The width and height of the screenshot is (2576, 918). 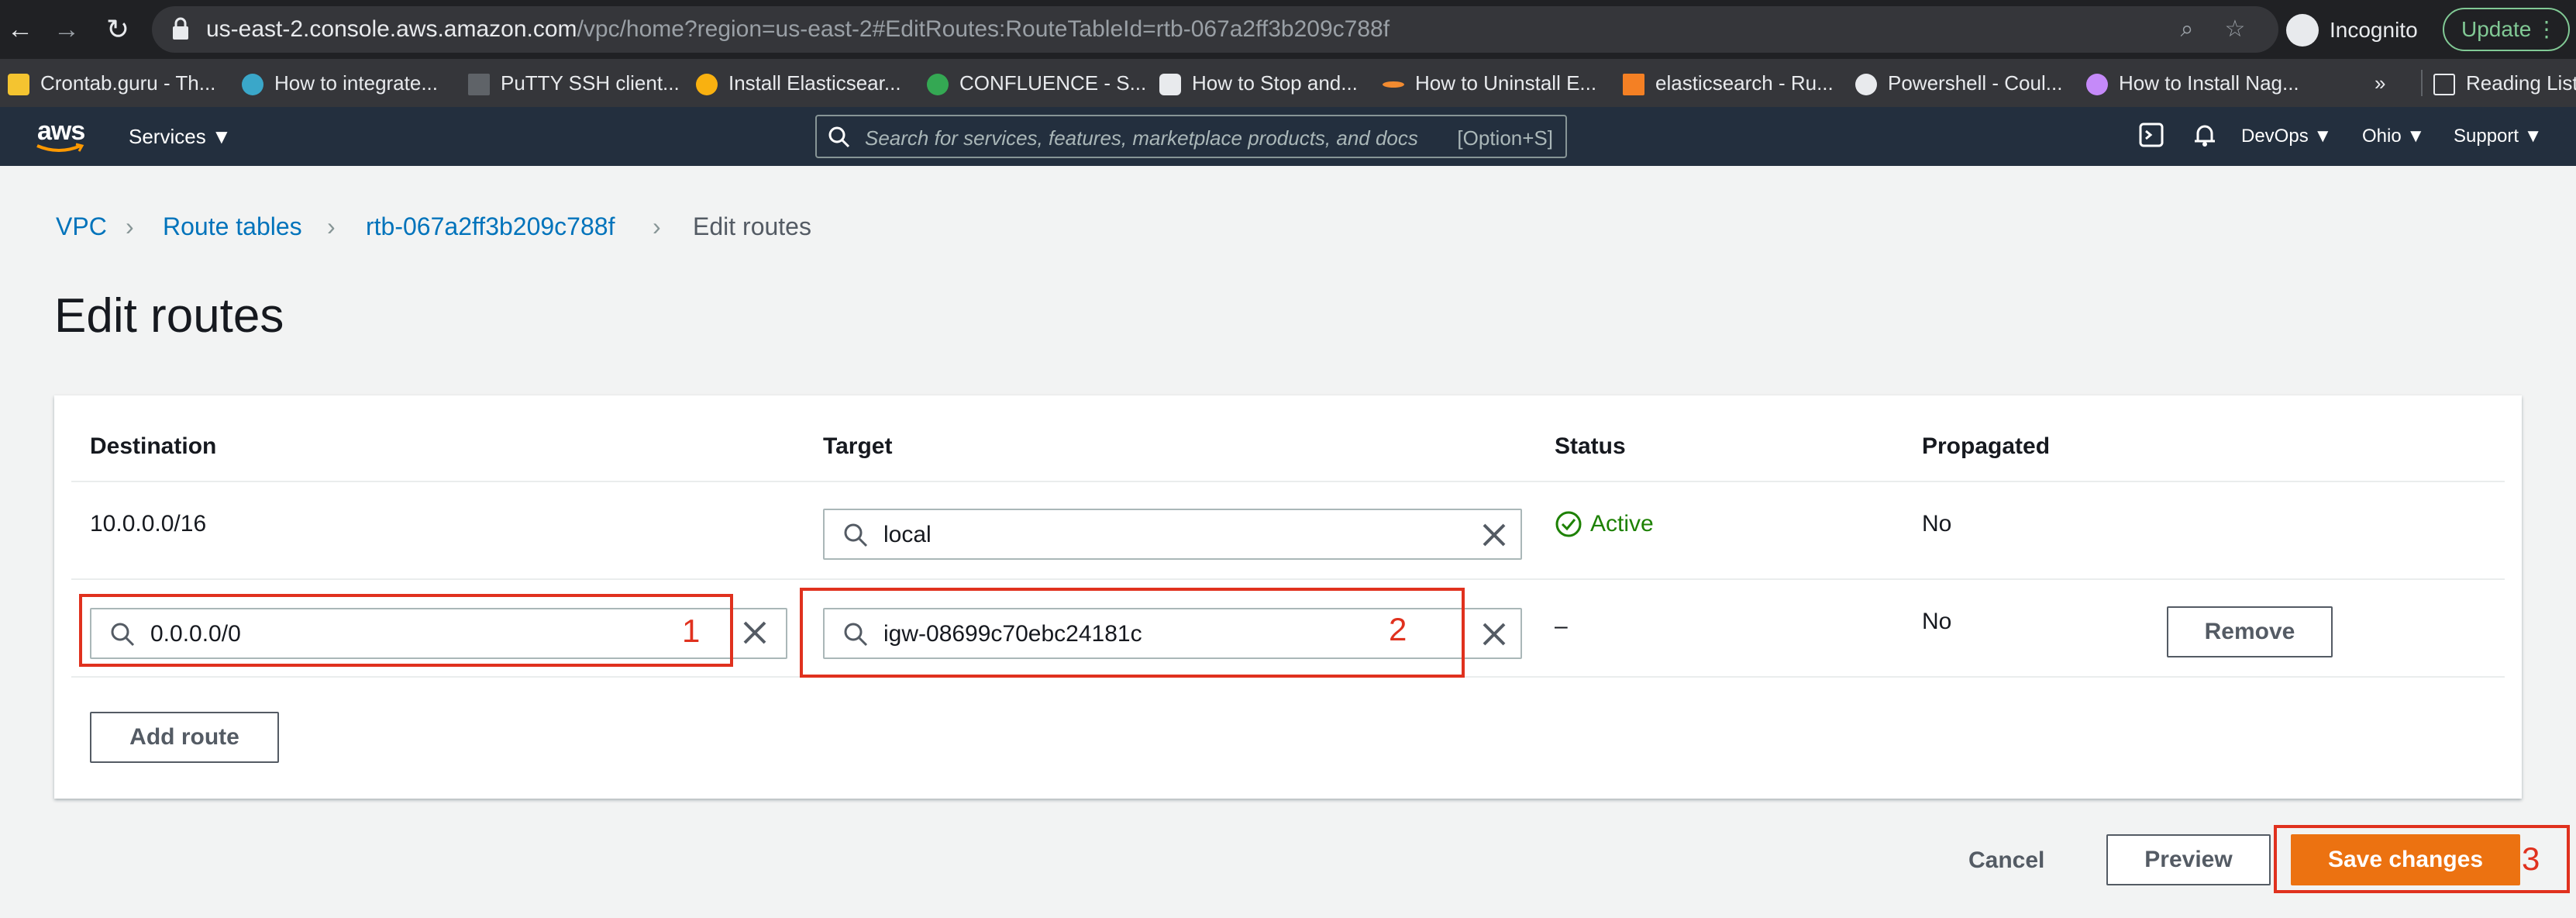 I want to click on swoosh-icon, so click(x=1393, y=84).